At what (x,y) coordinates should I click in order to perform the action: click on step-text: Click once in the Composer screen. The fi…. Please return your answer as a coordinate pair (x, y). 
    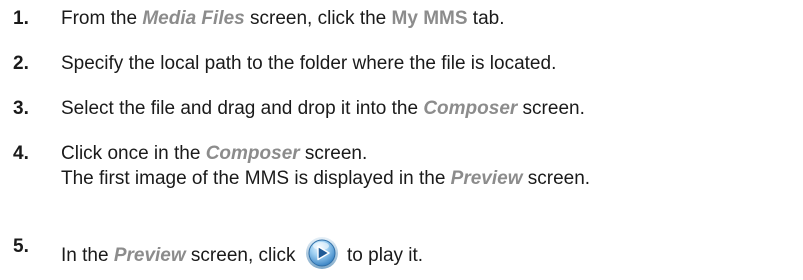
    Looking at the image, I should click on (326, 166).